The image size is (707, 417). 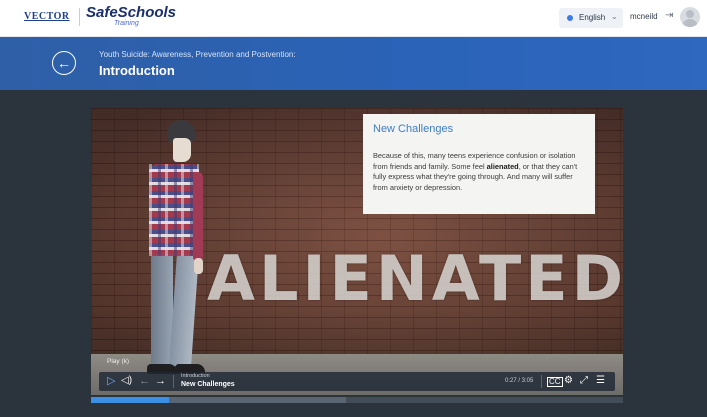 What do you see at coordinates (144, 381) in the screenshot?
I see `prev-slide-button: ←` at bounding box center [144, 381].